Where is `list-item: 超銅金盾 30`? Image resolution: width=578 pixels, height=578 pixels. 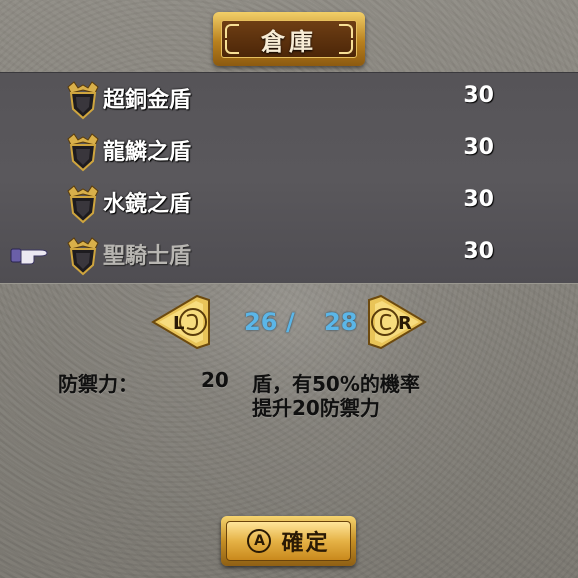 list-item: 超銅金盾 30 is located at coordinates (289, 99).